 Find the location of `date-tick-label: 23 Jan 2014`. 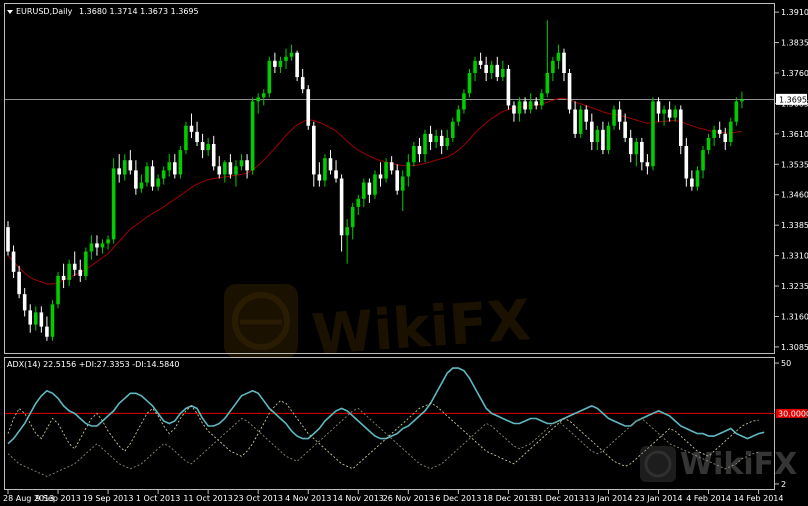

date-tick-label: 23 Jan 2014 is located at coordinates (659, 498).